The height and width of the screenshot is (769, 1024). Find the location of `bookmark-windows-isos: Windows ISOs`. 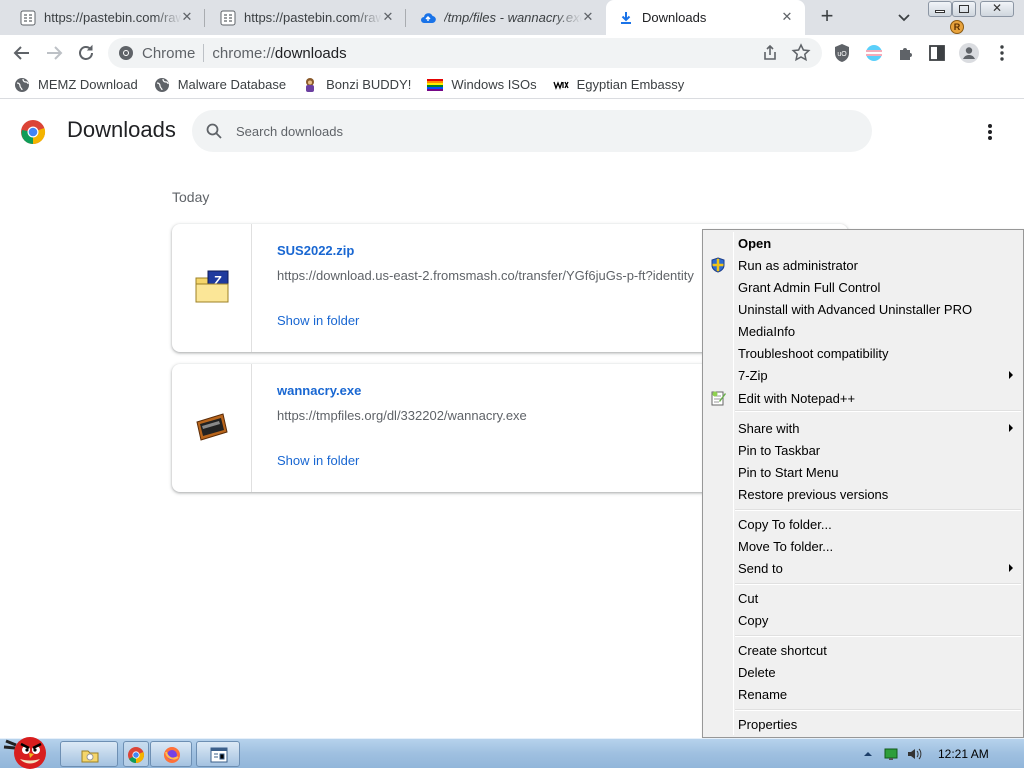

bookmark-windows-isos: Windows ISOs is located at coordinates (482, 85).